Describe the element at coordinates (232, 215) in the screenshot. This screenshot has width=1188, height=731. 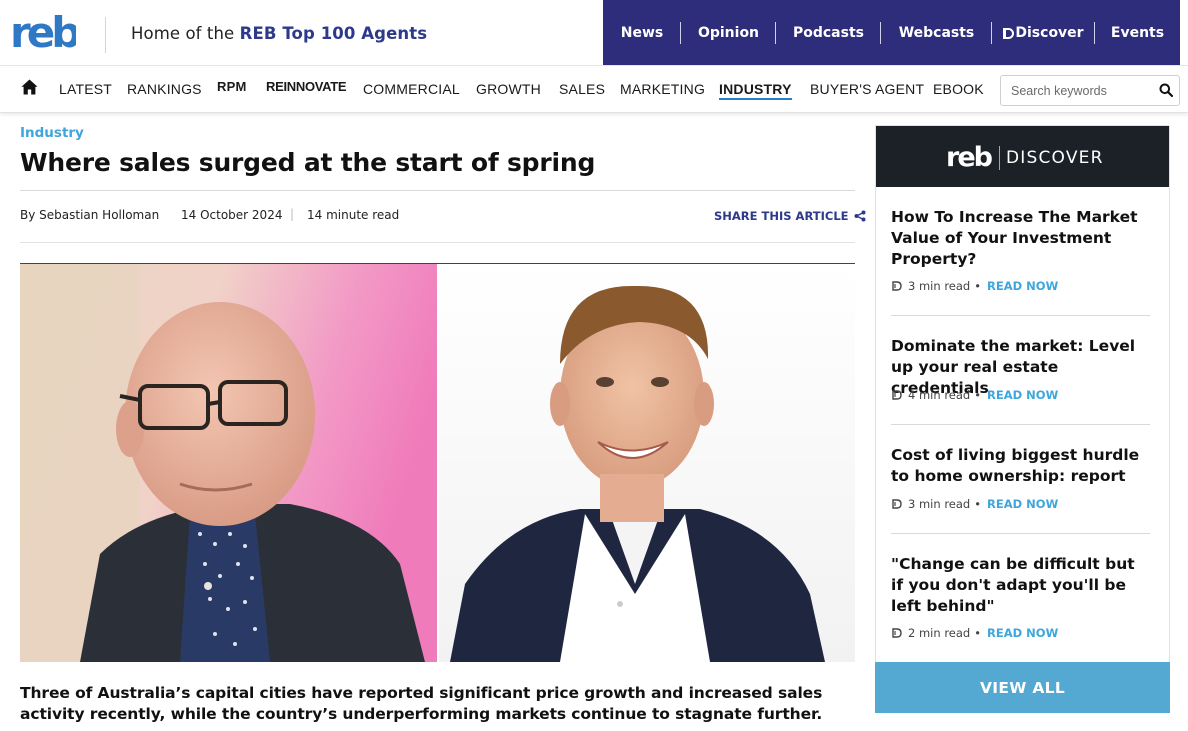
I see `article-date: 14 October 2024` at that location.